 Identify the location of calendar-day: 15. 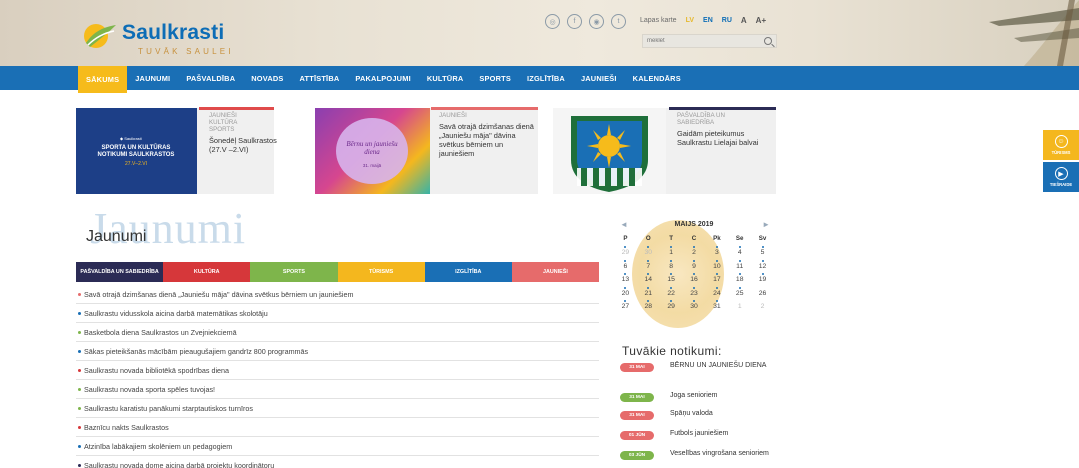
(671, 280).